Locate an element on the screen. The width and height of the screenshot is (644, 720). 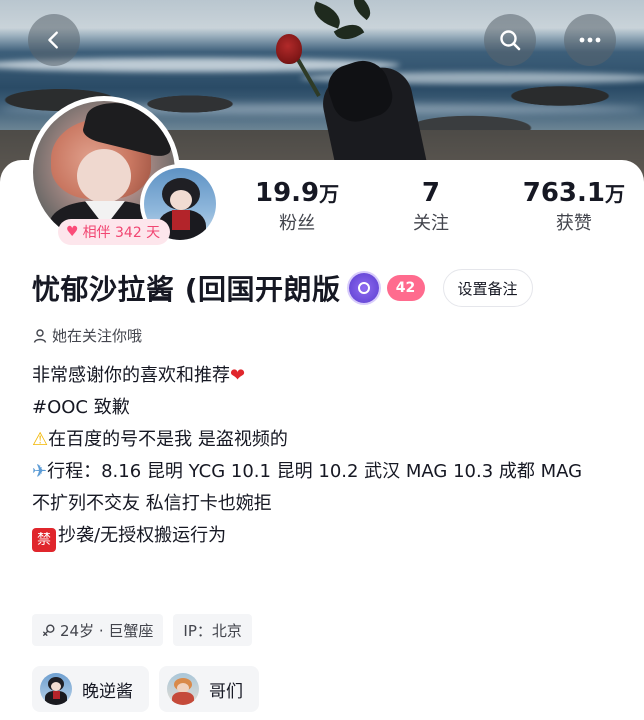
stat-label: 粉丝 is located at coordinates (297, 223).